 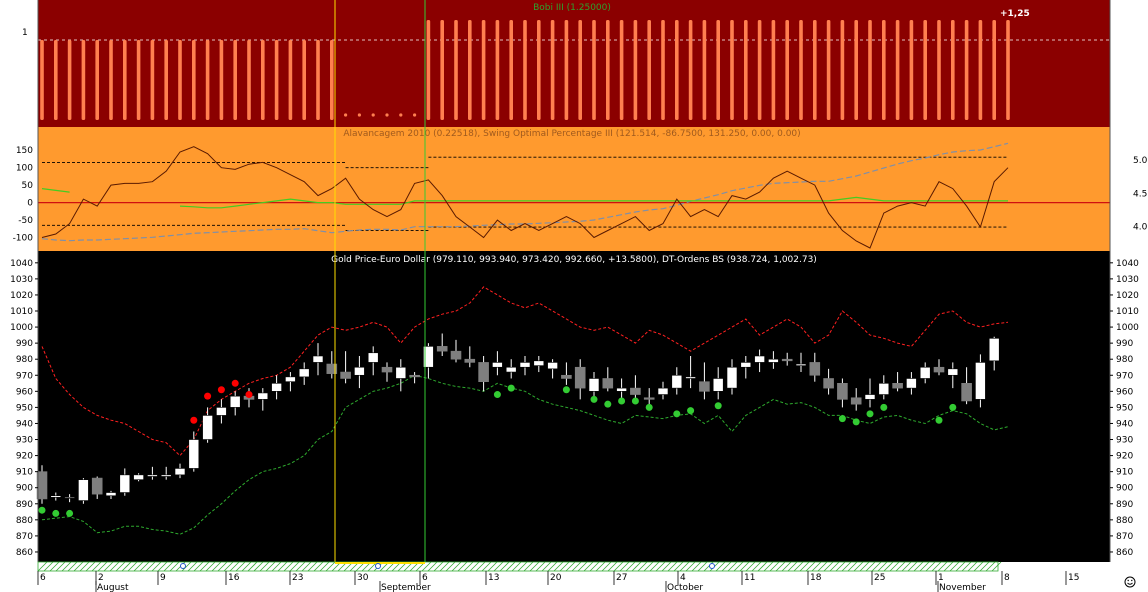 What do you see at coordinates (83, 491) in the screenshot?
I see `candlestick` at bounding box center [83, 491].